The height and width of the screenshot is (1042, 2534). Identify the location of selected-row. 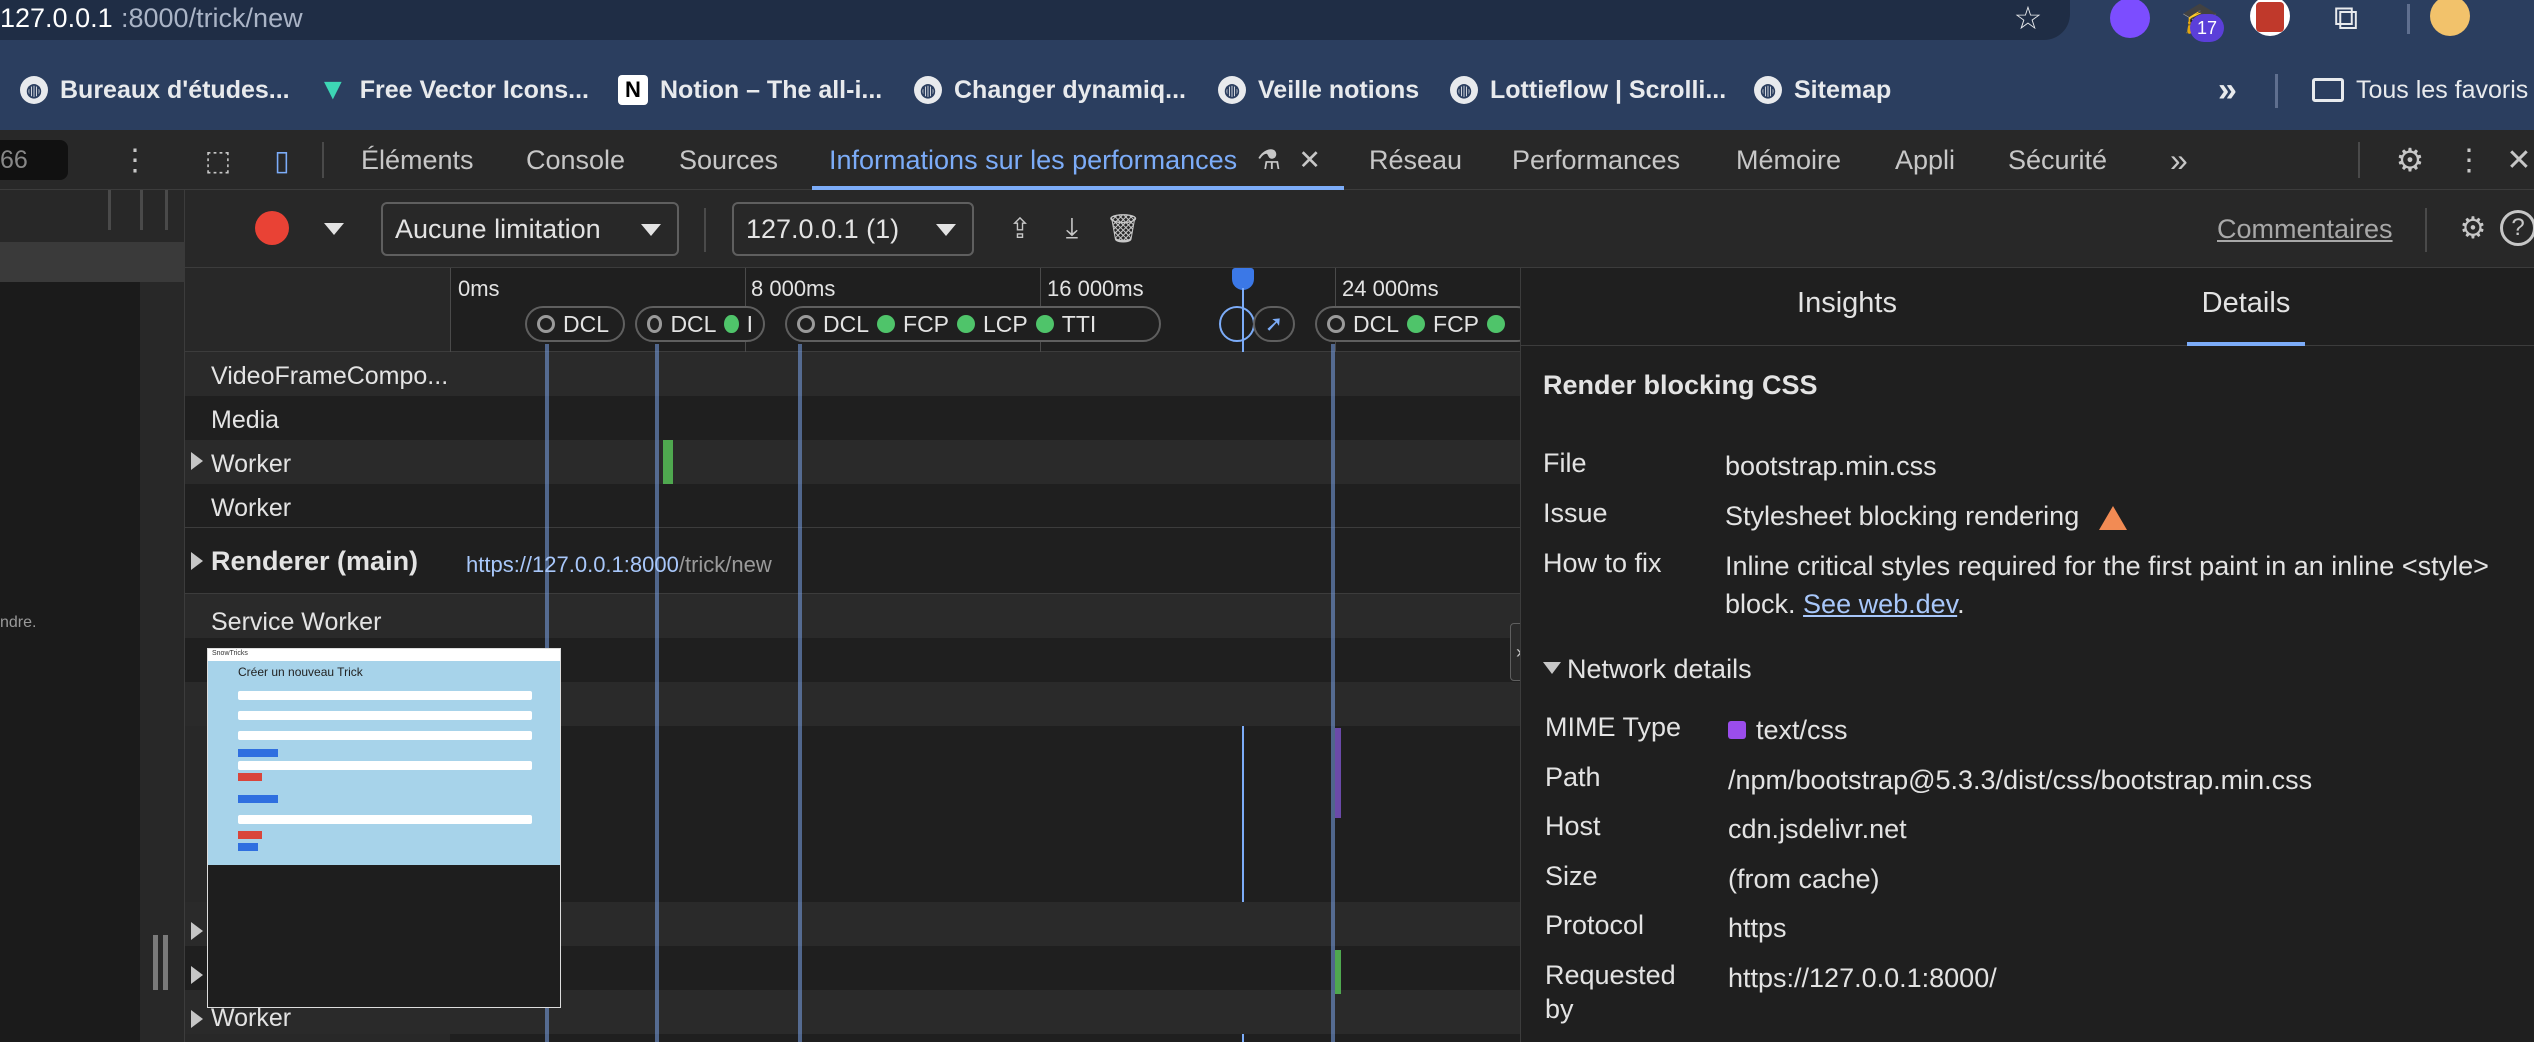
(92, 262).